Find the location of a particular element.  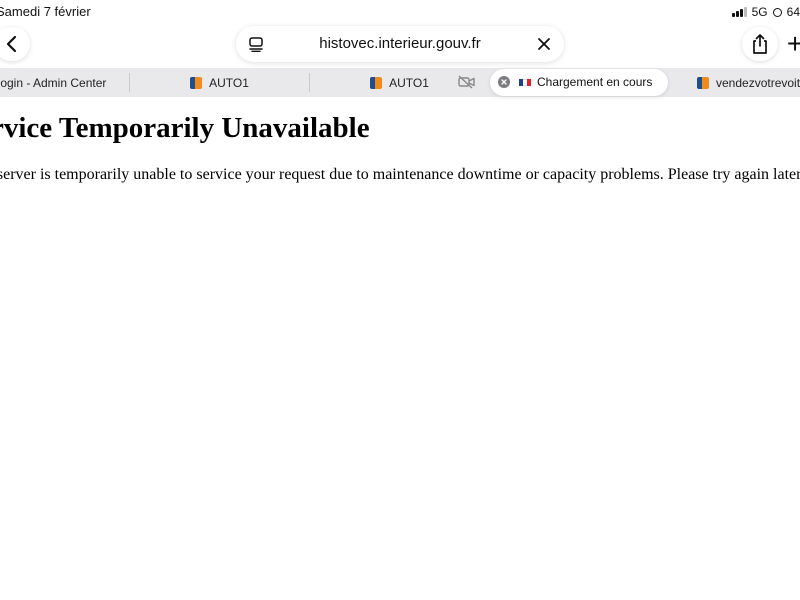

page-title: Service Temporarily Unavailable is located at coordinates (185, 128).